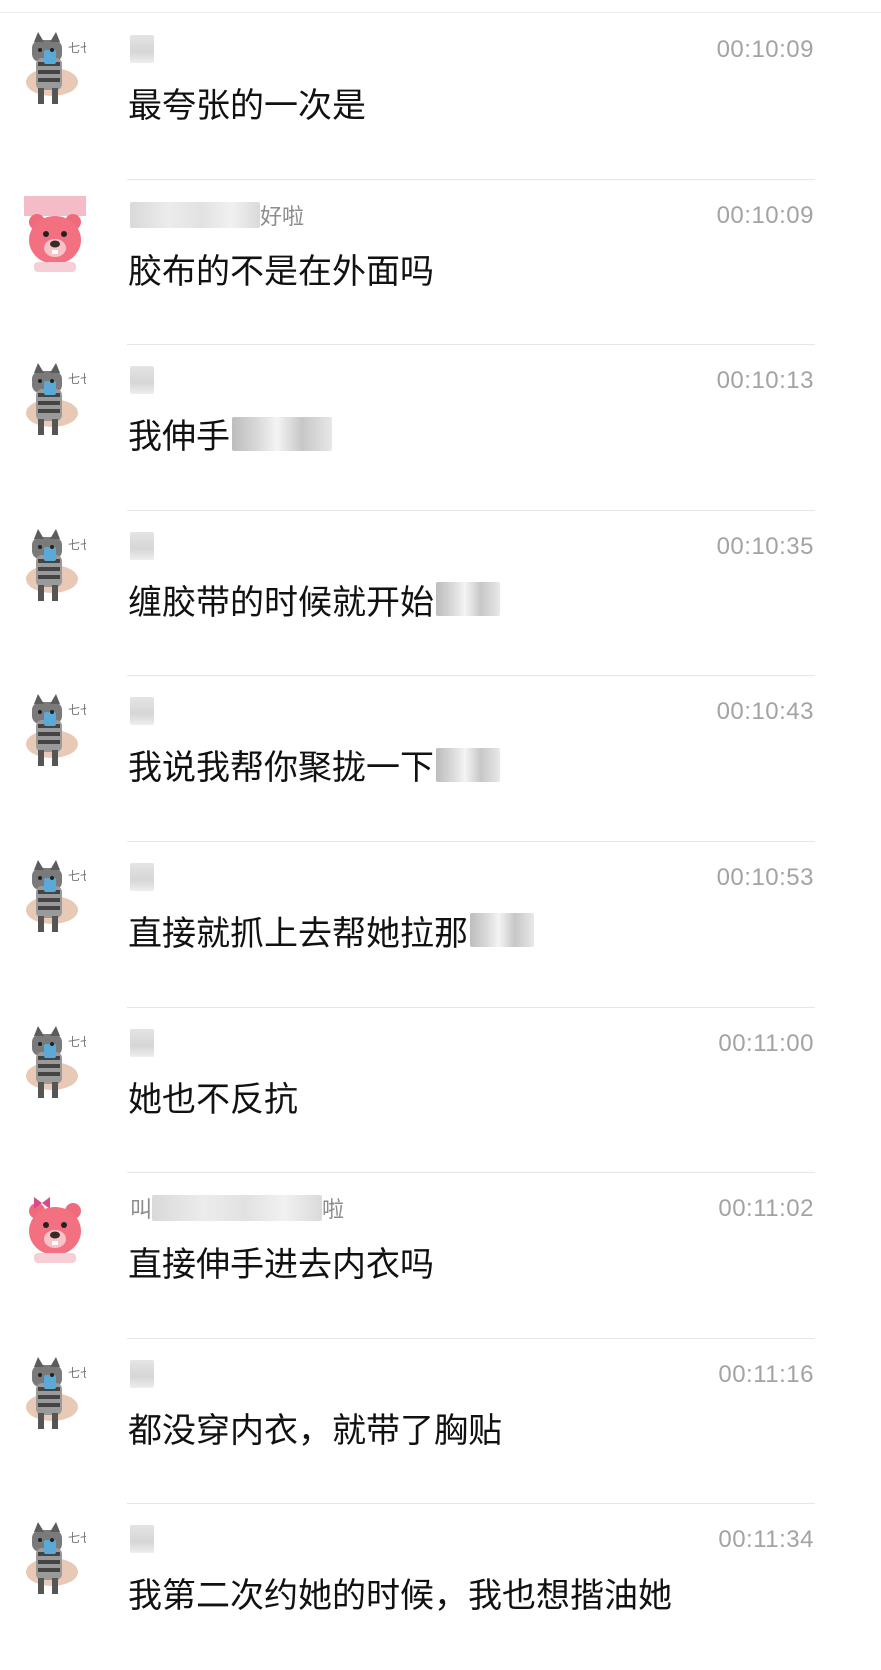 The image size is (881, 1670). Describe the element at coordinates (281, 768) in the screenshot. I see `message-text-content: 我说我帮你聚拢一下` at that location.